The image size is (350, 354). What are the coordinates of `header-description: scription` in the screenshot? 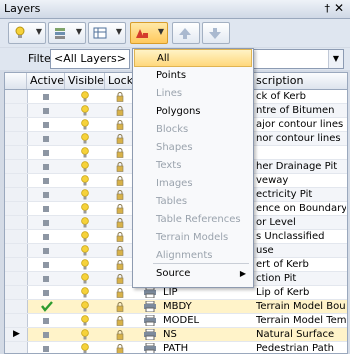 It's located at (300, 81).